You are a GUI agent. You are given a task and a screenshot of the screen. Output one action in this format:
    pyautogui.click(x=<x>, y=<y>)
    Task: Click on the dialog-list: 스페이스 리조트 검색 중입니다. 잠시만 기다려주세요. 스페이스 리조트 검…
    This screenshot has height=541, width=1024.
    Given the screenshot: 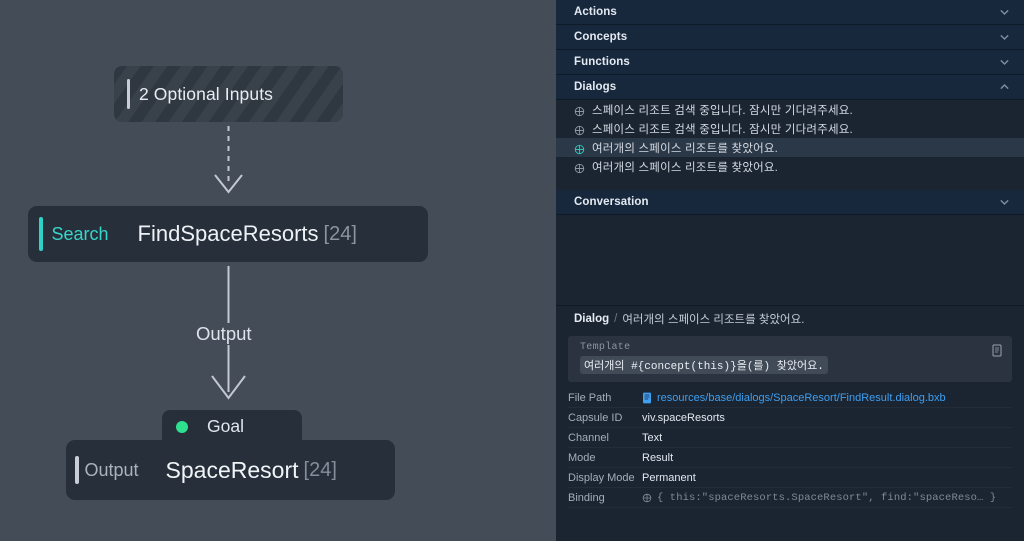 What is the action you would take?
    pyautogui.click(x=790, y=138)
    